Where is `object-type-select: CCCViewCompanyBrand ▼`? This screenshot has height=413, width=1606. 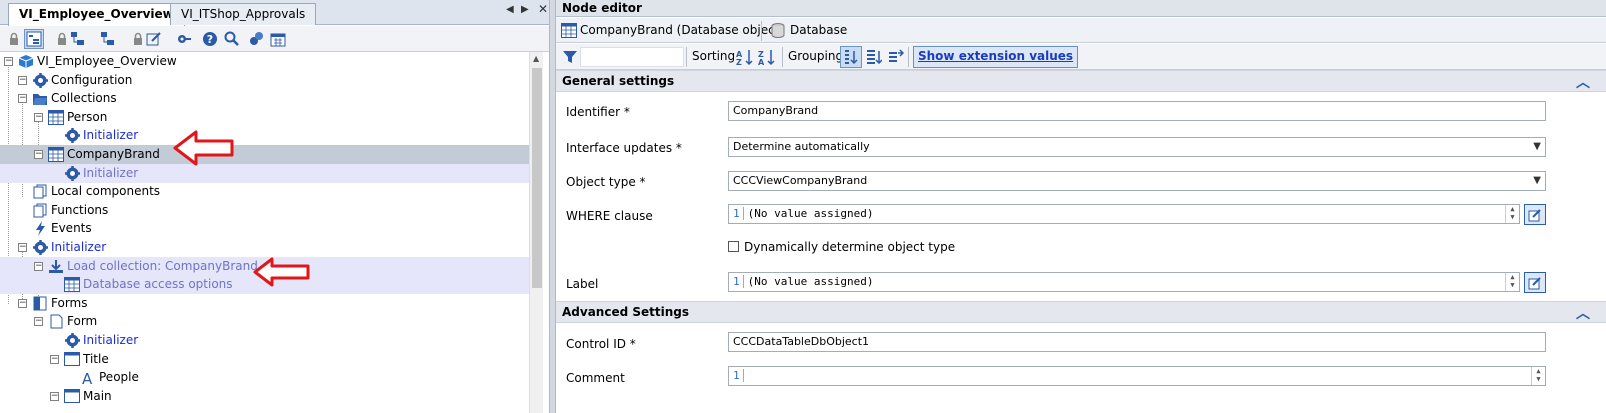
object-type-select: CCCViewCompanyBrand ▼ is located at coordinates (1137, 181).